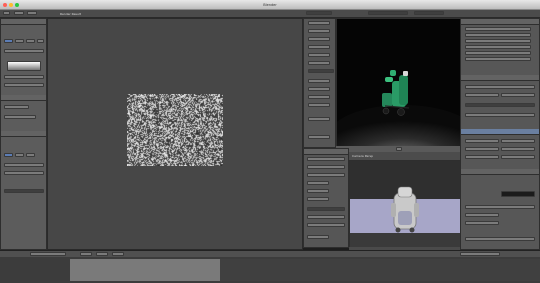 The width and height of the screenshot is (540, 283). I want to click on render-noise-image, so click(175, 130).